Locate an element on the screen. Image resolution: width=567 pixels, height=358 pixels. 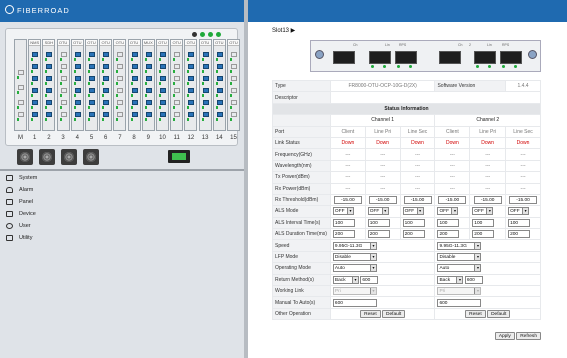
refresh-button: Refresh is located at coordinates (528, 336).